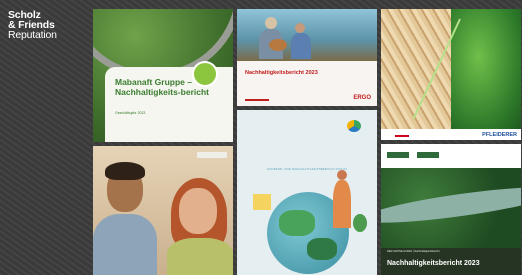 Image resolution: width=522 pixels, height=275 pixels. What do you see at coordinates (271, 23) in the screenshot?
I see `adult-head` at bounding box center [271, 23].